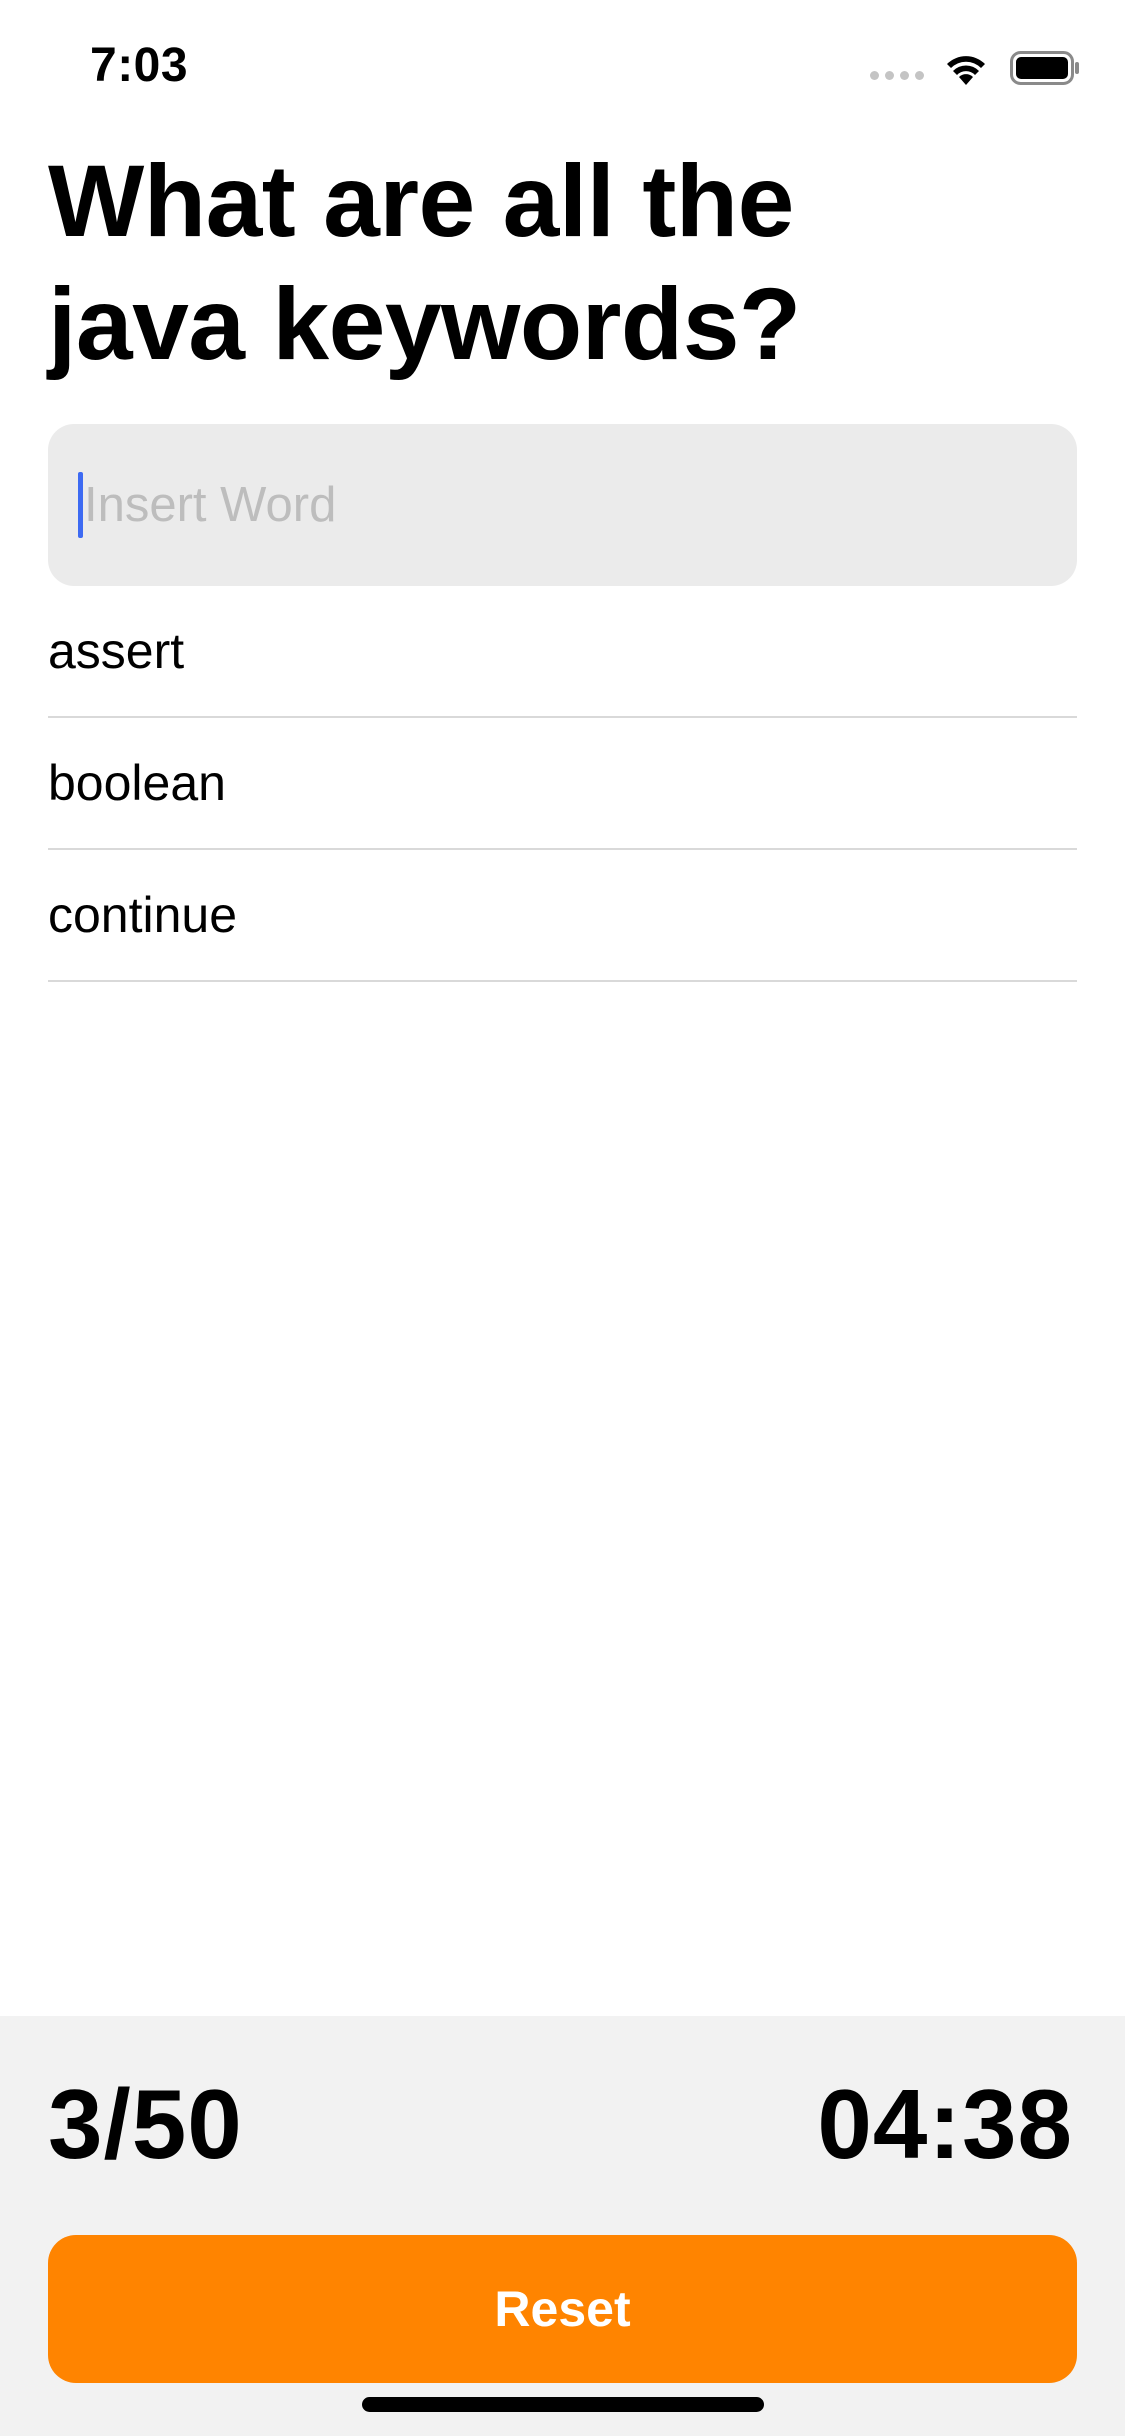  Describe the element at coordinates (945, 2124) in the screenshot. I see `countdown-timer: 04:38` at that location.